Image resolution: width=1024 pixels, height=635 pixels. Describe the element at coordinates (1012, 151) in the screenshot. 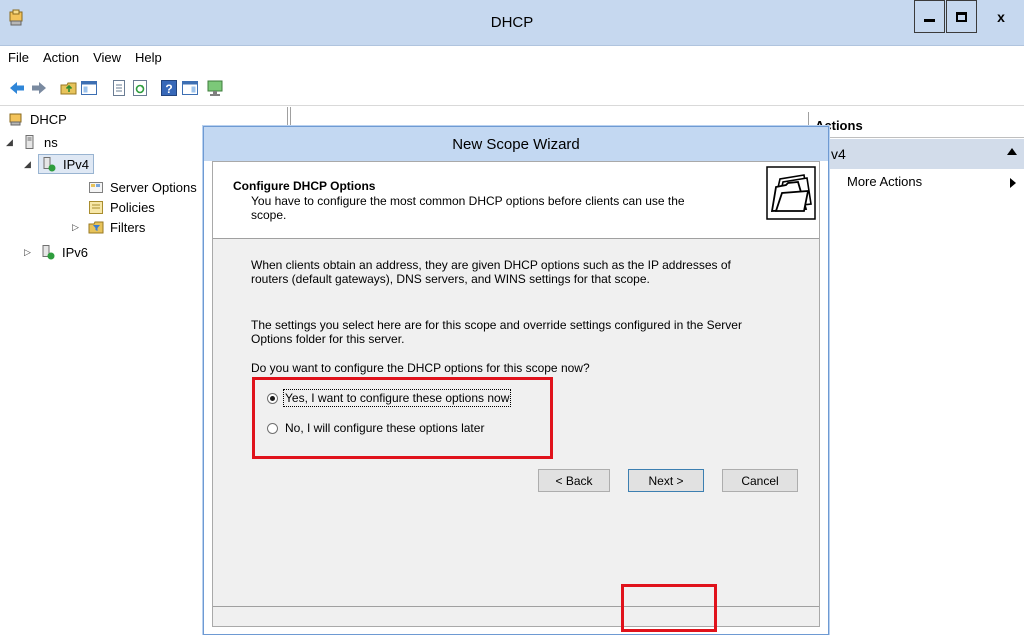

I see `collapse-up-icon` at that location.